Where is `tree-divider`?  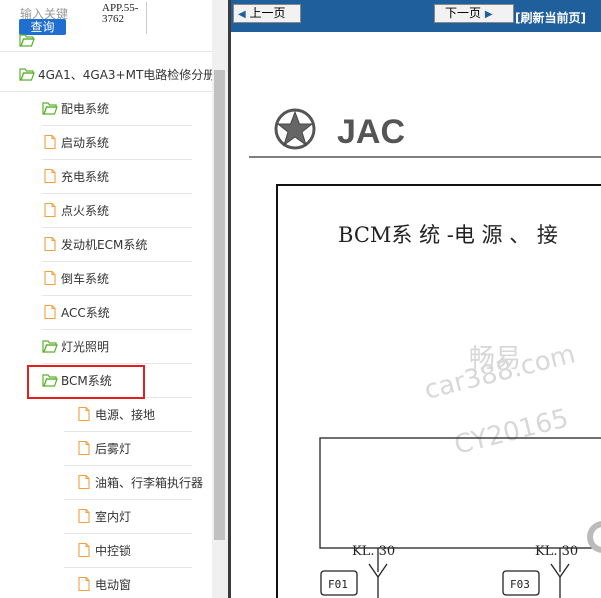 tree-divider is located at coordinates (106, 51).